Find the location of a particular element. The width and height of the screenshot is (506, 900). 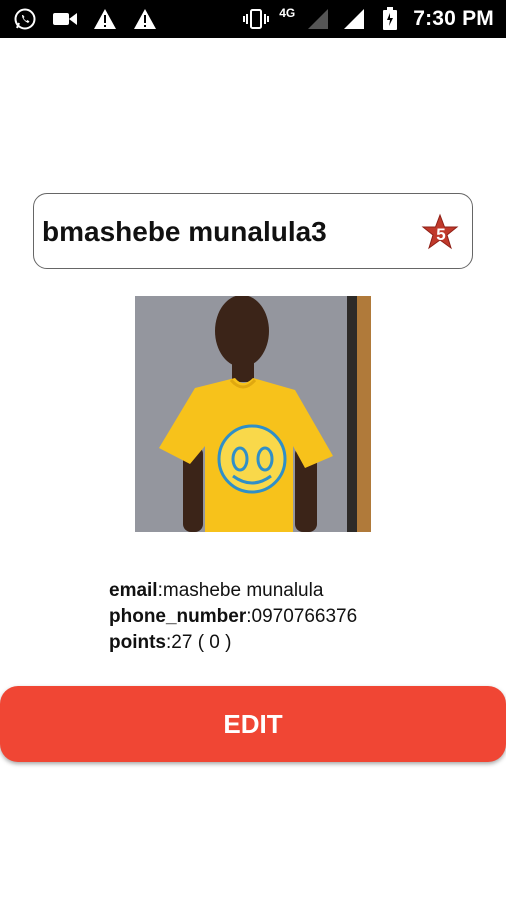

phone-label: phone_number is located at coordinates (178, 616).